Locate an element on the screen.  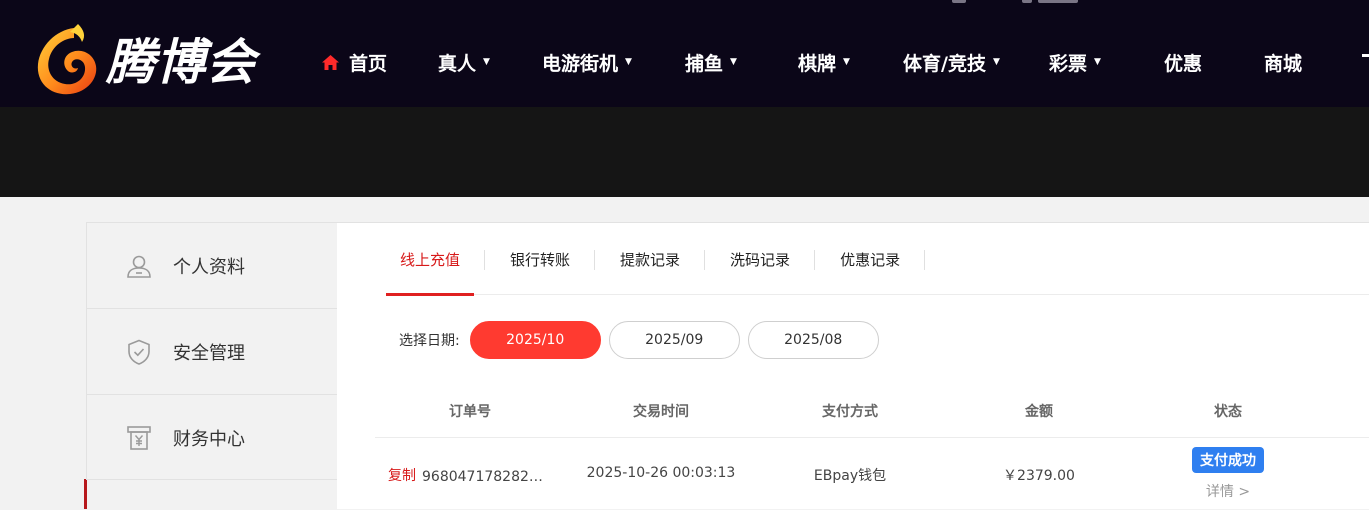
nav-item-home: 首页 is located at coordinates (354, 62).